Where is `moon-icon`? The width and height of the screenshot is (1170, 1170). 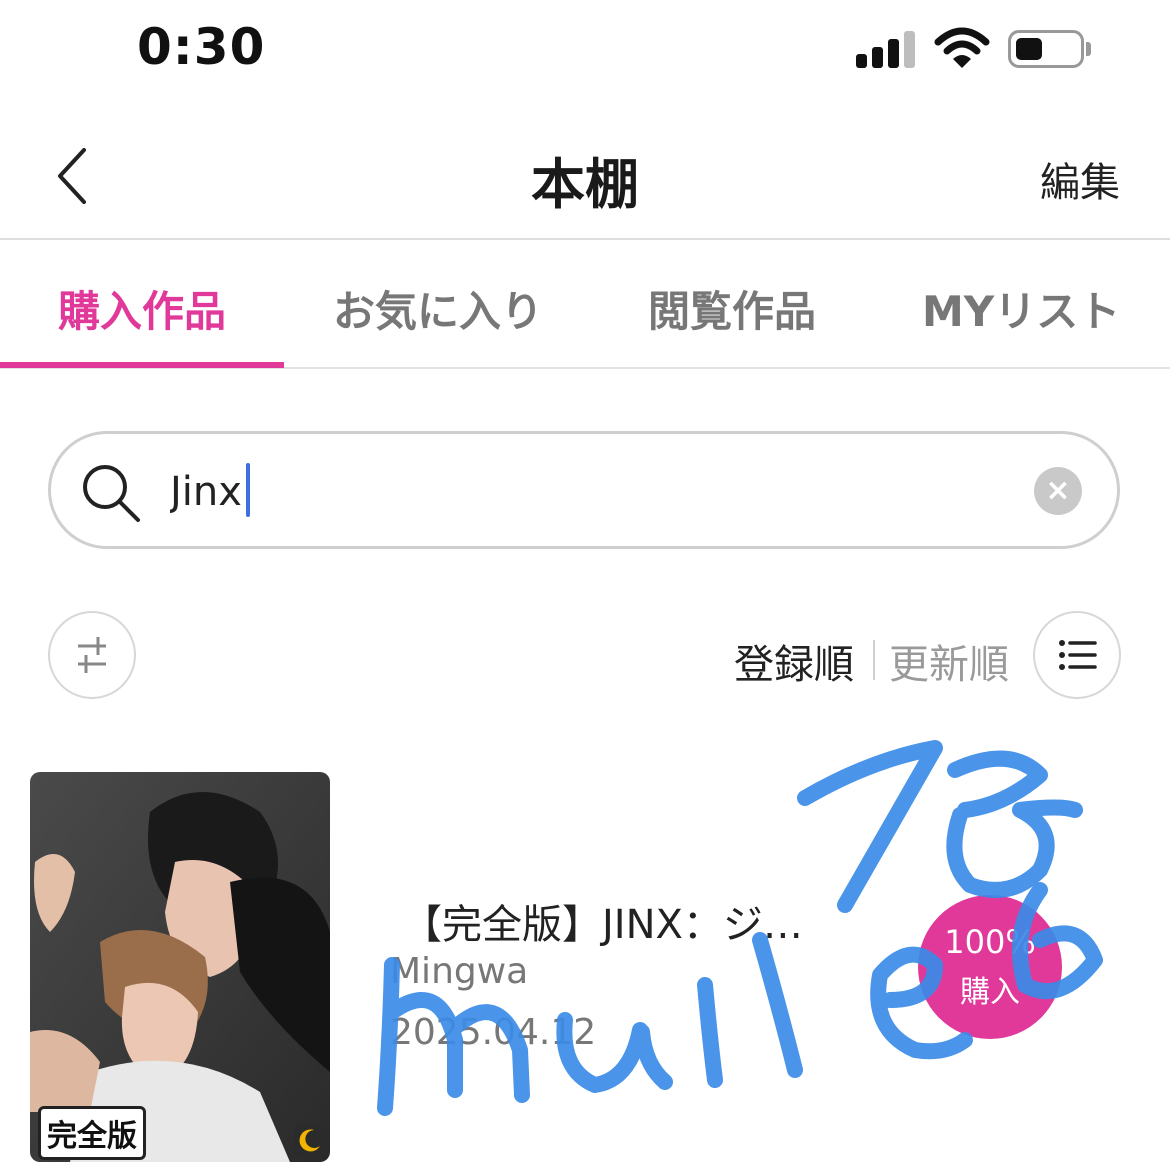
moon-icon is located at coordinates (310, 1140).